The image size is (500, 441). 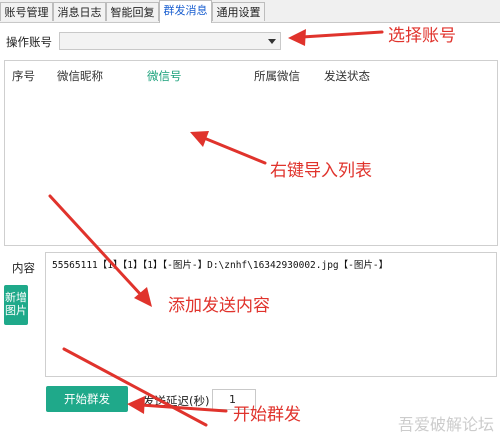 What do you see at coordinates (132, 11) in the screenshot?
I see `tab-smart-reply: 智能回复` at bounding box center [132, 11].